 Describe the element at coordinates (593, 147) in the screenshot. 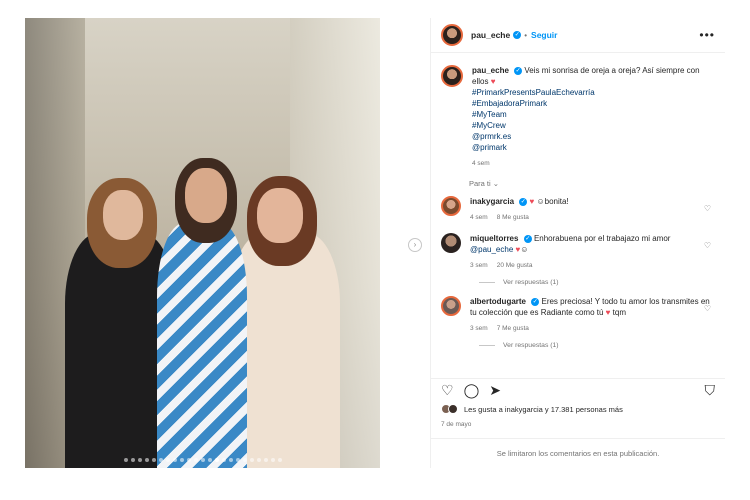

I see `mention-link: @primark` at that location.